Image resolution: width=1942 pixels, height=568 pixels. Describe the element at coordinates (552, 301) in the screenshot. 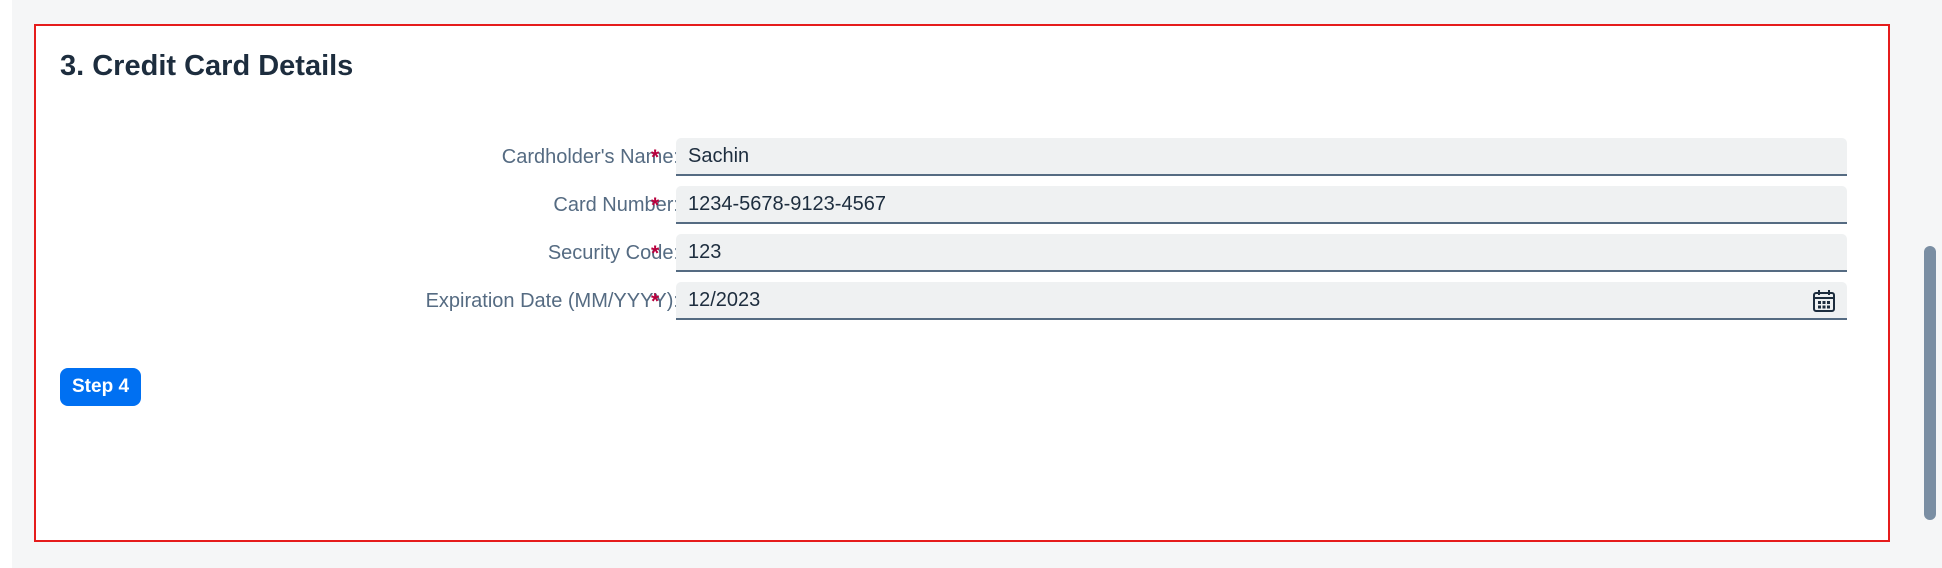

I see `expiration-date-label: Expiration Date (MM/YYYY):` at that location.